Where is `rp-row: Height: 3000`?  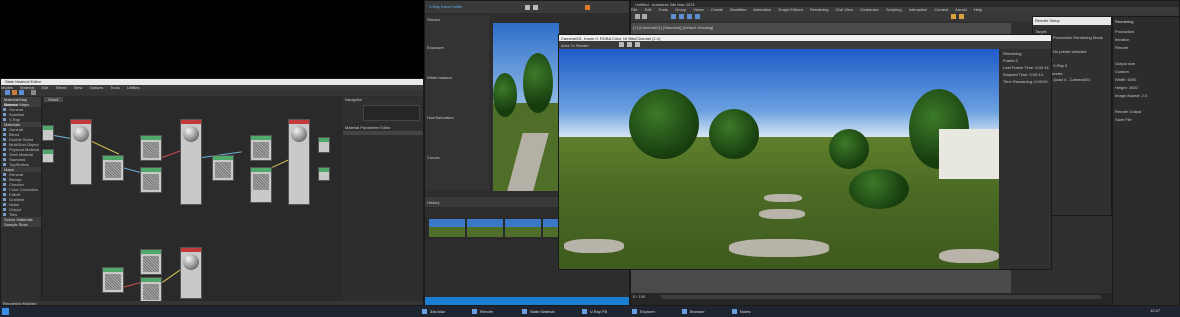
rp-row: Height: 3000 is located at coordinates (1126, 87).